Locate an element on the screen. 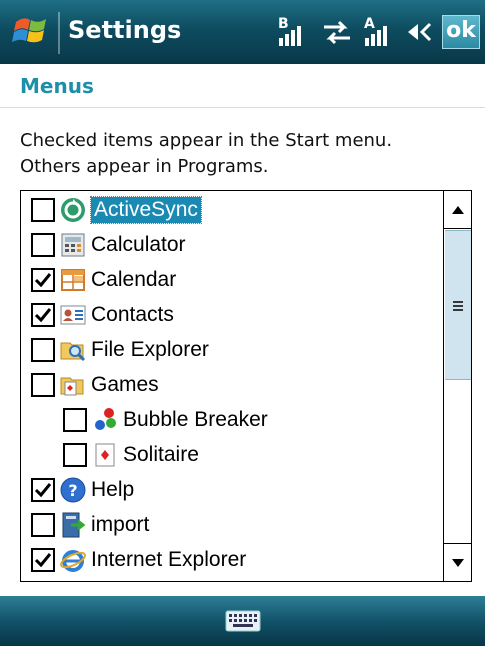 The image size is (485, 646). list-item-file-explorer: File Explorer is located at coordinates (232, 350).